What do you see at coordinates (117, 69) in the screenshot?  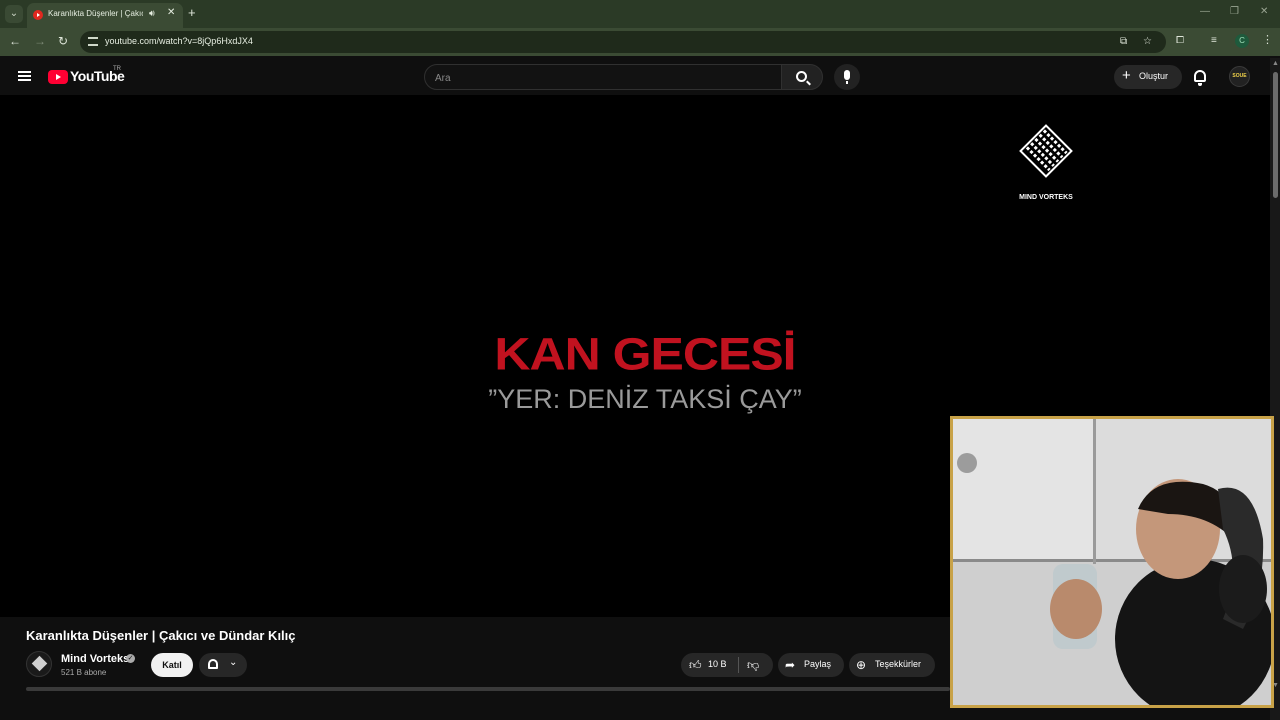 I see `region-code: TR` at bounding box center [117, 69].